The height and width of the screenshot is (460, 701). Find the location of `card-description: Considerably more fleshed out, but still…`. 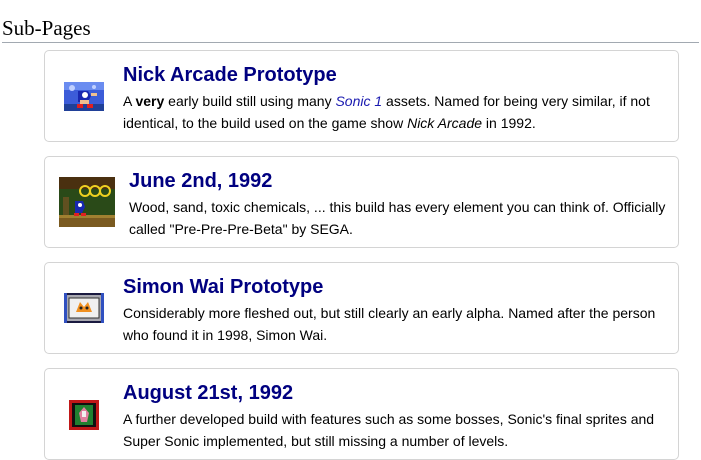

card-description: Considerably more fleshed out, but still… is located at coordinates (389, 324).